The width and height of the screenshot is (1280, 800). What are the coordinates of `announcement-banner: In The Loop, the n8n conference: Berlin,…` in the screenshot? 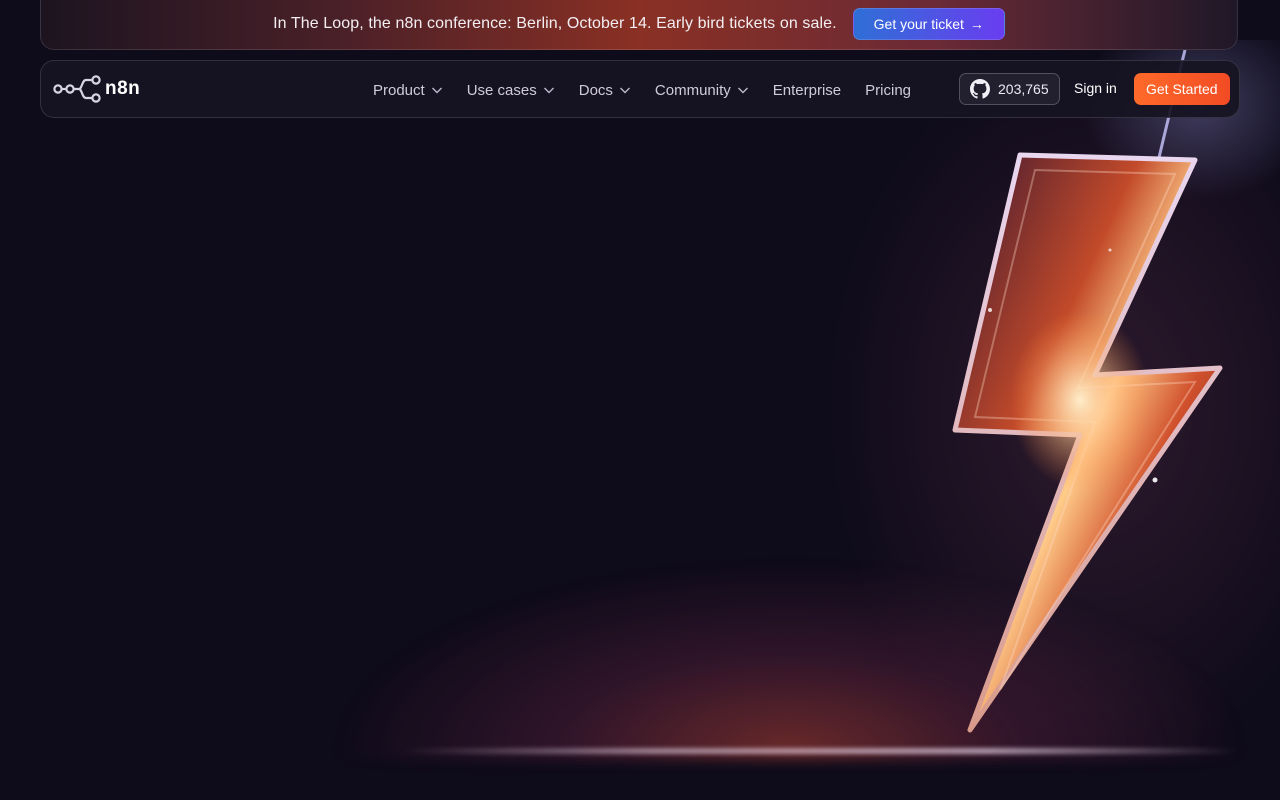 It's located at (639, 25).